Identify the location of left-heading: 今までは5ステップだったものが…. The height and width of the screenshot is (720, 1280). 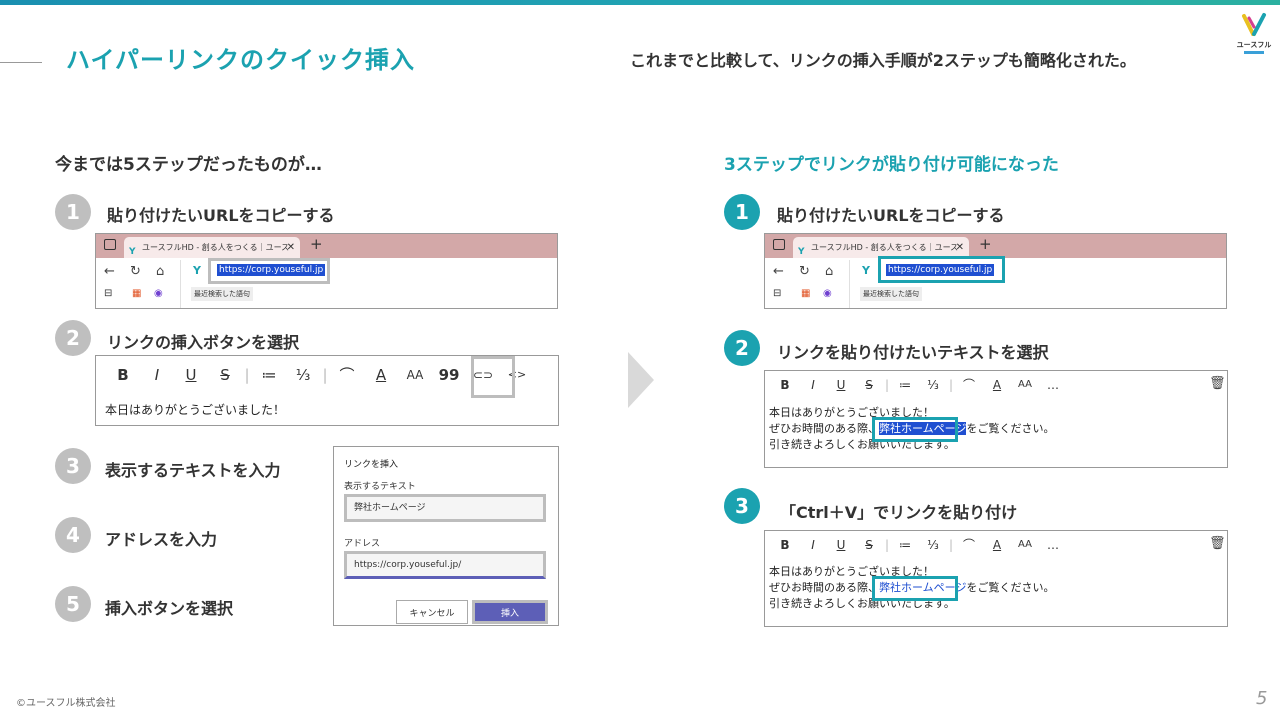
(188, 165).